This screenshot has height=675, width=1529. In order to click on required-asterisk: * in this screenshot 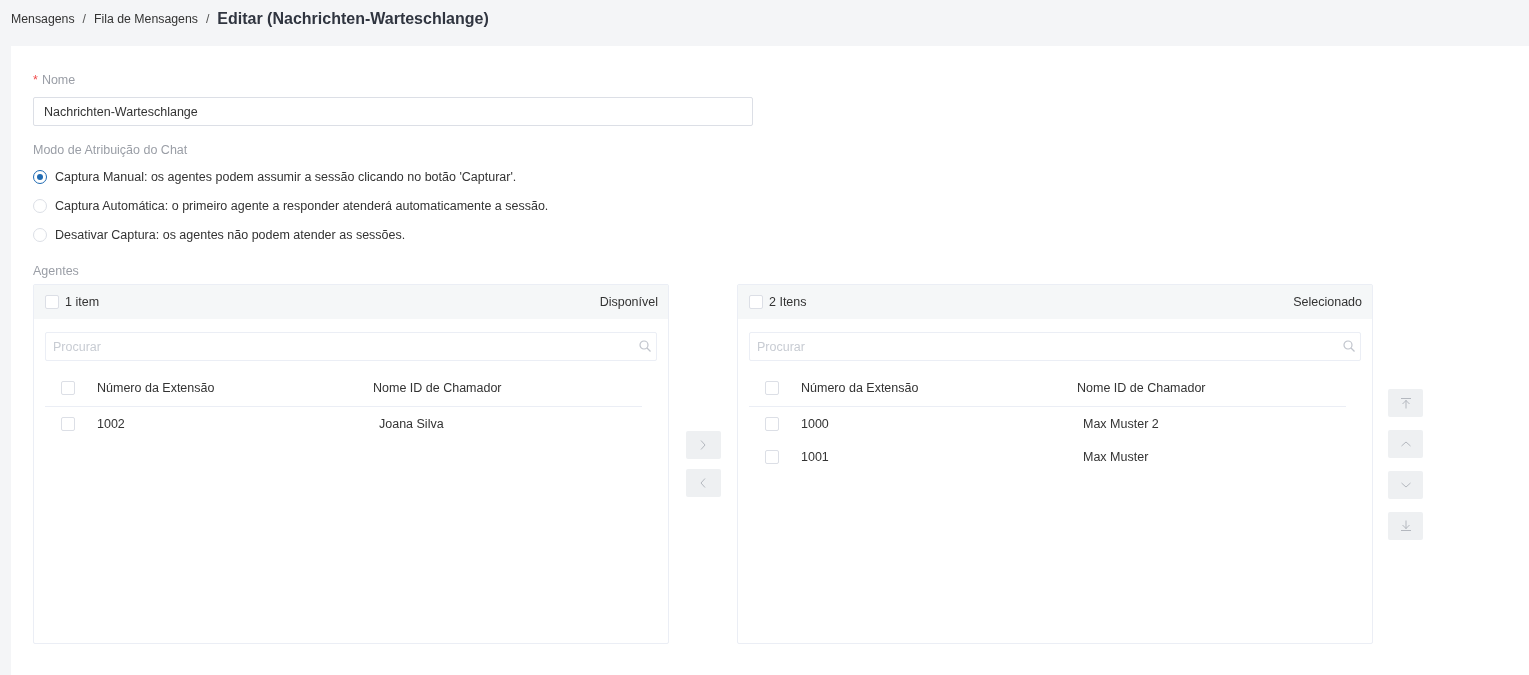, I will do `click(35, 80)`.